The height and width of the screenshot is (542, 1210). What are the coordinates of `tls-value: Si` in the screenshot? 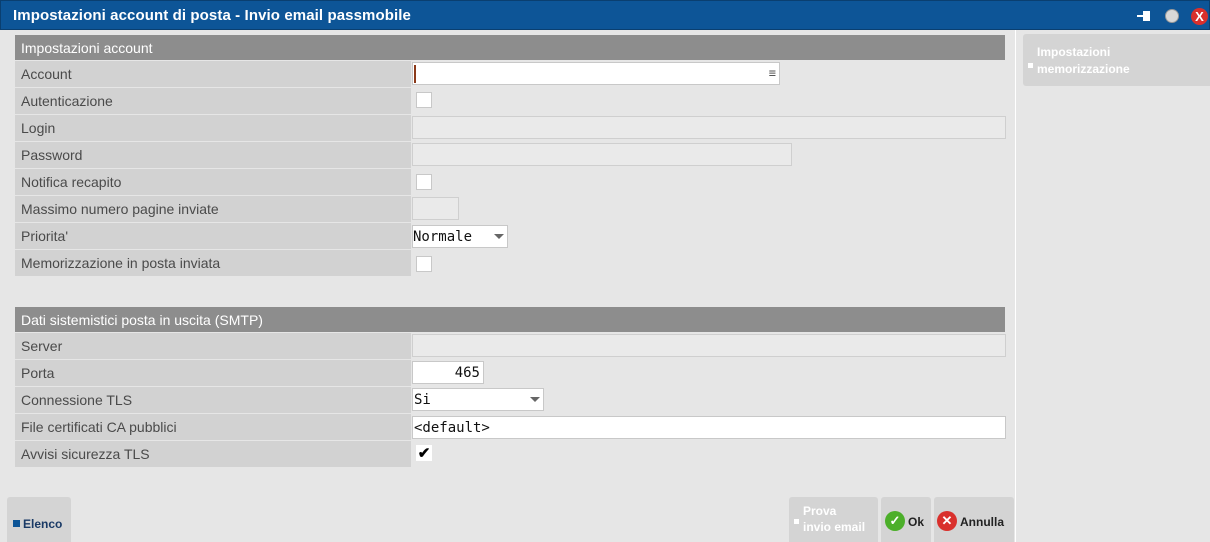 It's located at (422, 400).